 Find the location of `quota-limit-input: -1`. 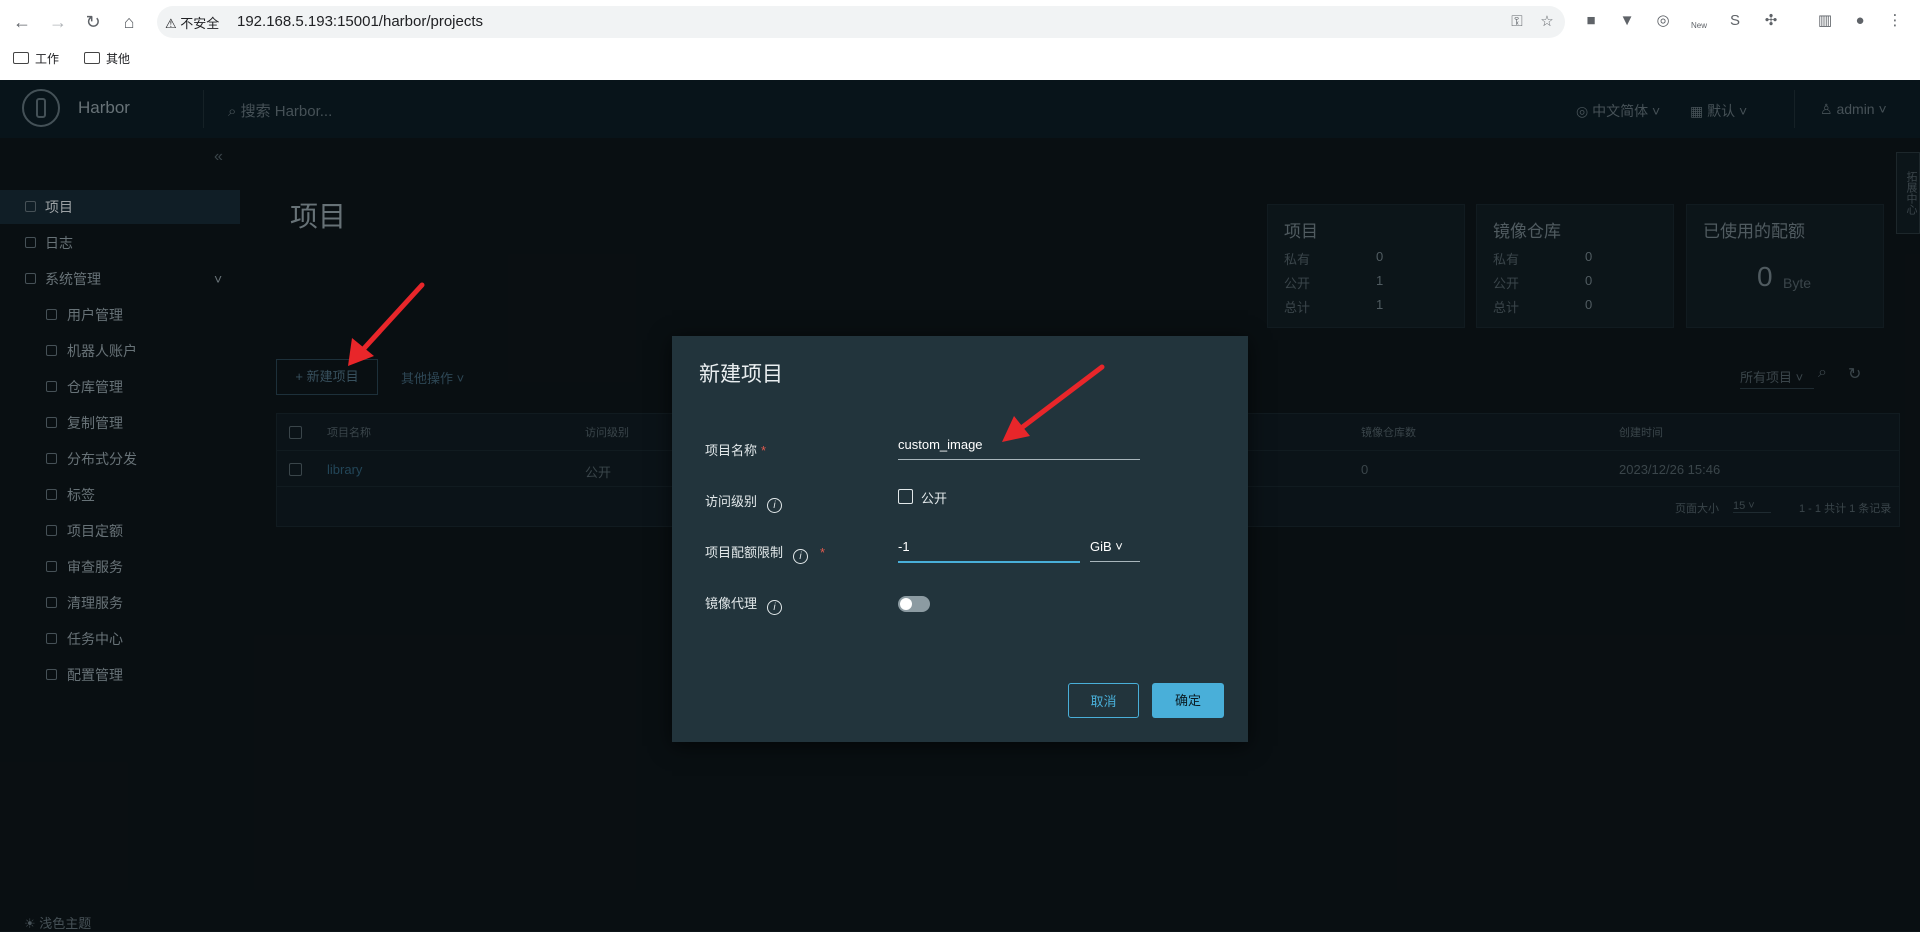

quota-limit-input: -1 is located at coordinates (989, 551).